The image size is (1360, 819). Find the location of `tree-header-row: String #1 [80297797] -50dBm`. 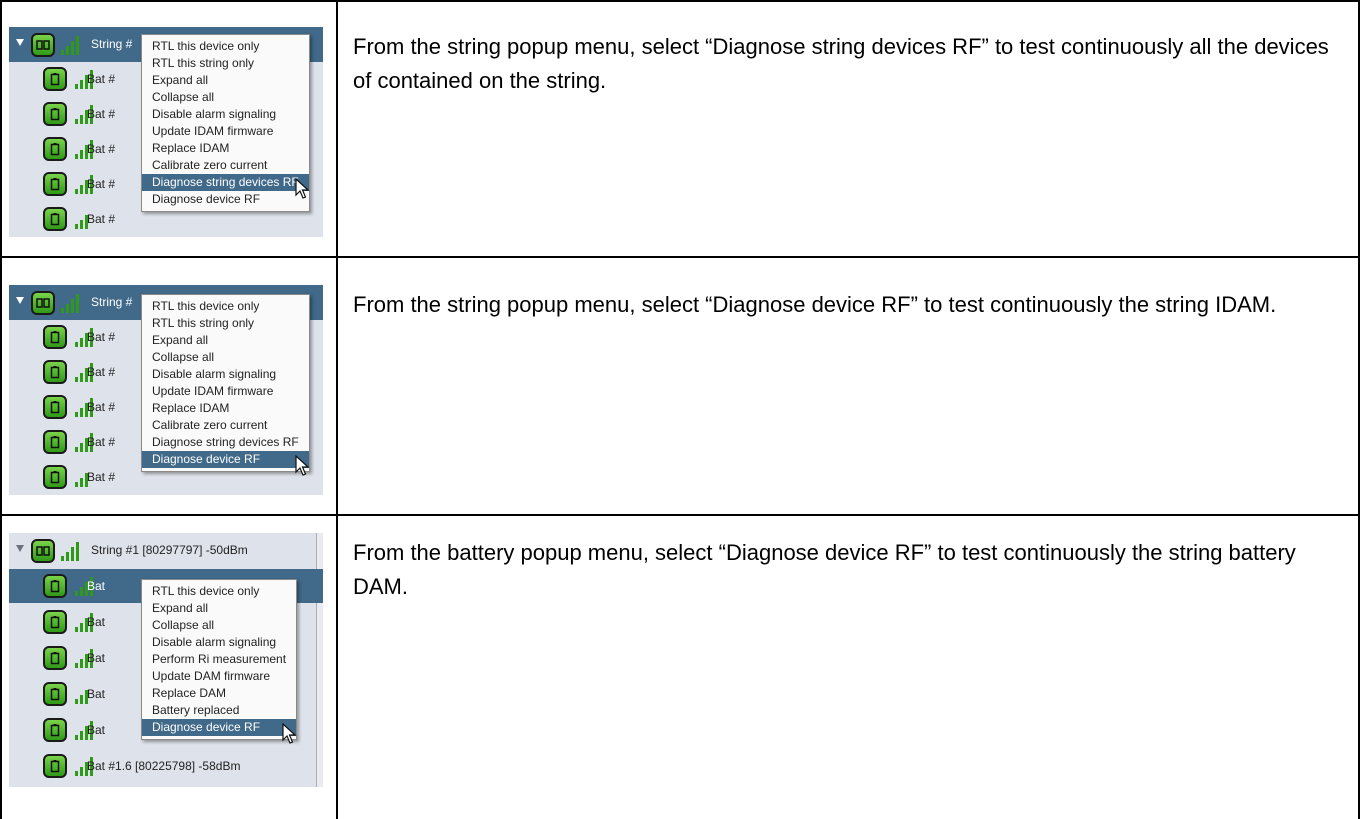

tree-header-row: String #1 [80297797] -50dBm is located at coordinates (166, 550).